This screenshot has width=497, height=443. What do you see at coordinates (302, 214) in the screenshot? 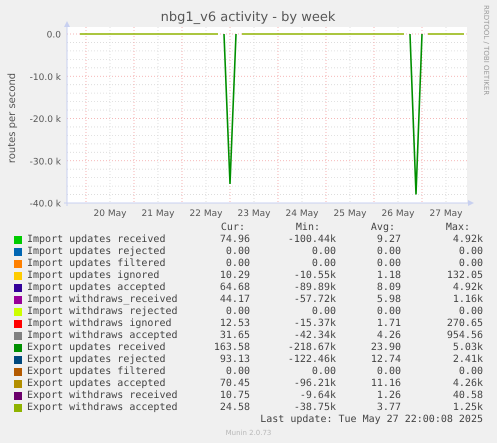
I see `x-tick-label: 24 May` at bounding box center [302, 214].